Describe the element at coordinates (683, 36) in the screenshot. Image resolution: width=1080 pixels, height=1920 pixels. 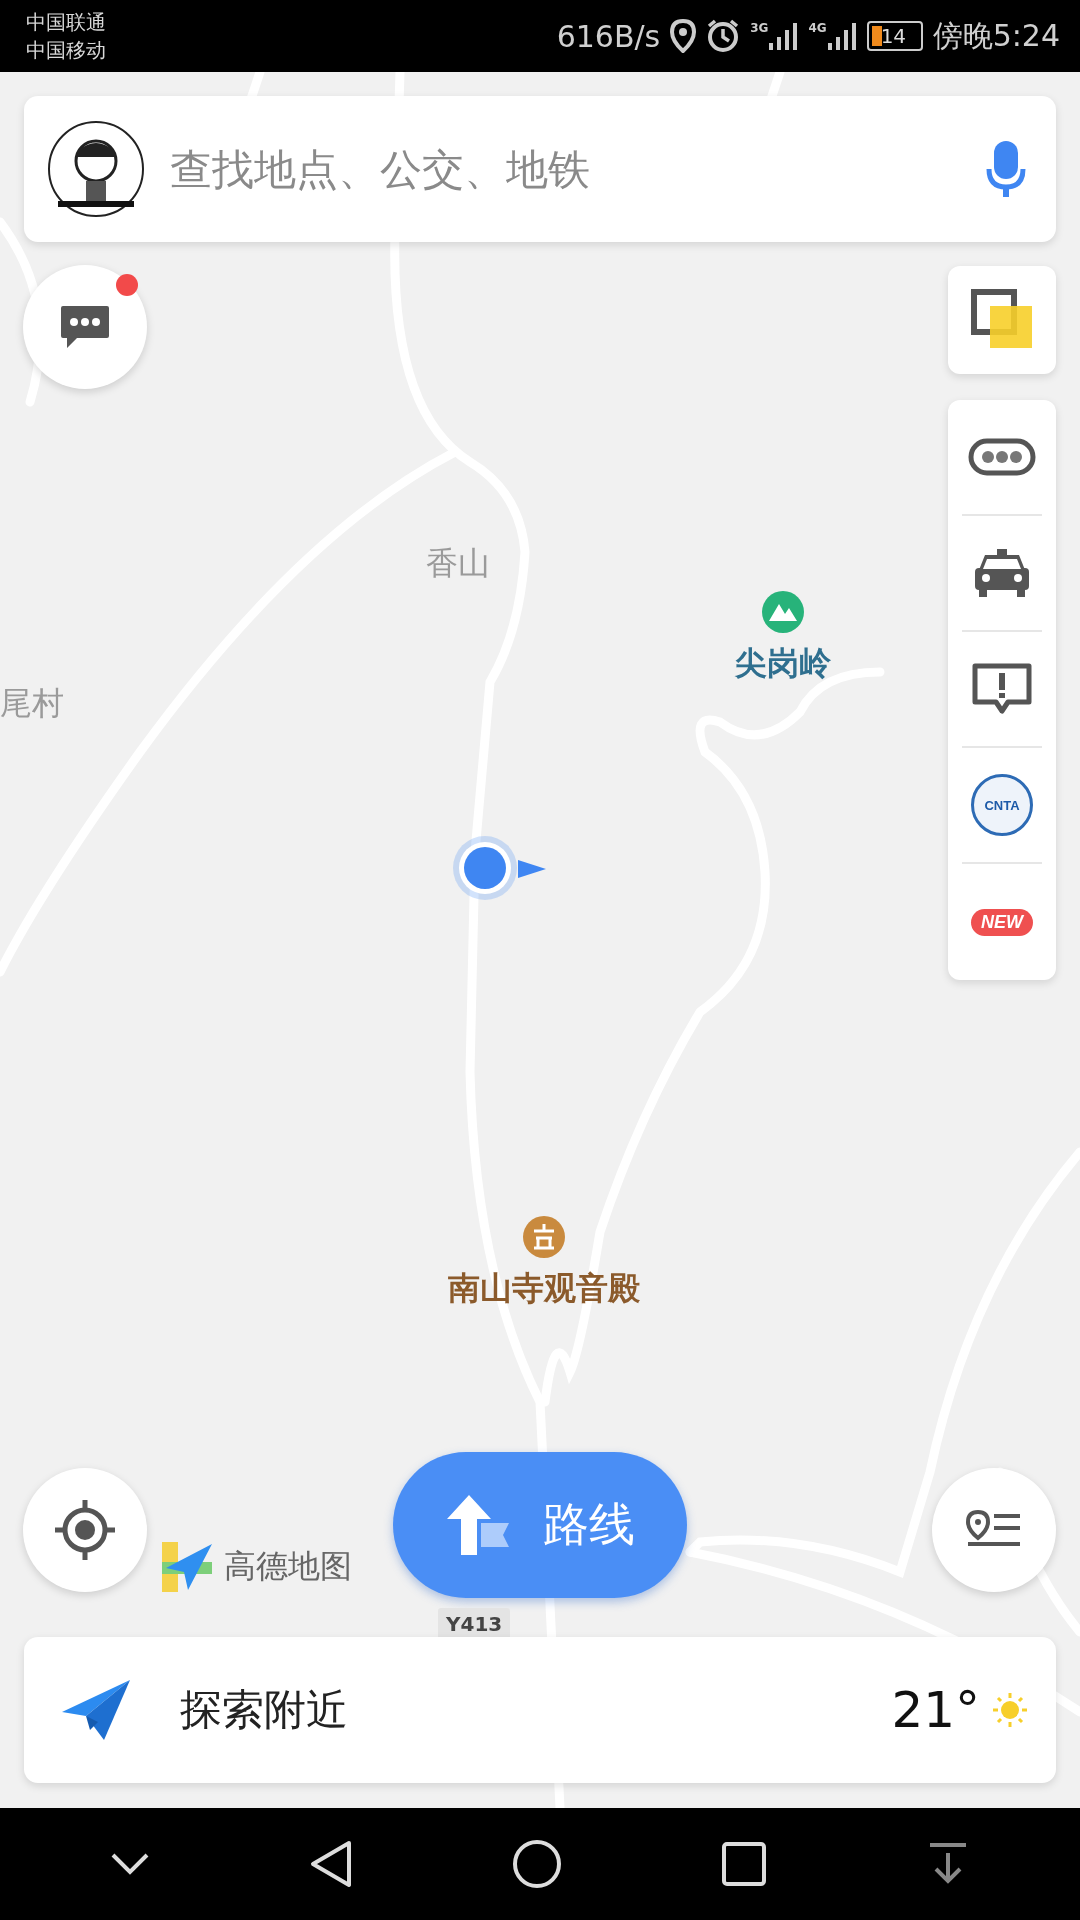
I see `location-pin-icon` at that location.